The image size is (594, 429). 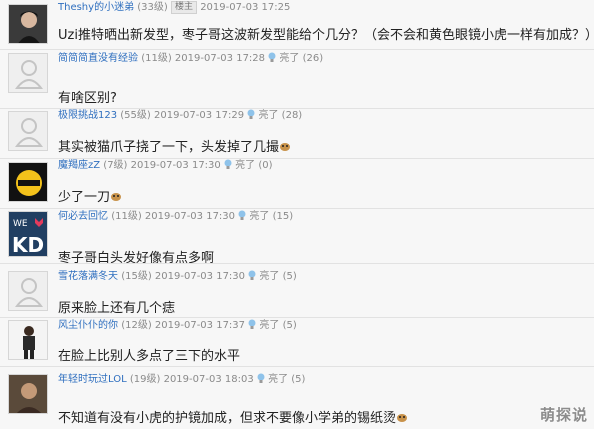 I want to click on kd-logo-icon: WE KD, so click(x=28, y=234).